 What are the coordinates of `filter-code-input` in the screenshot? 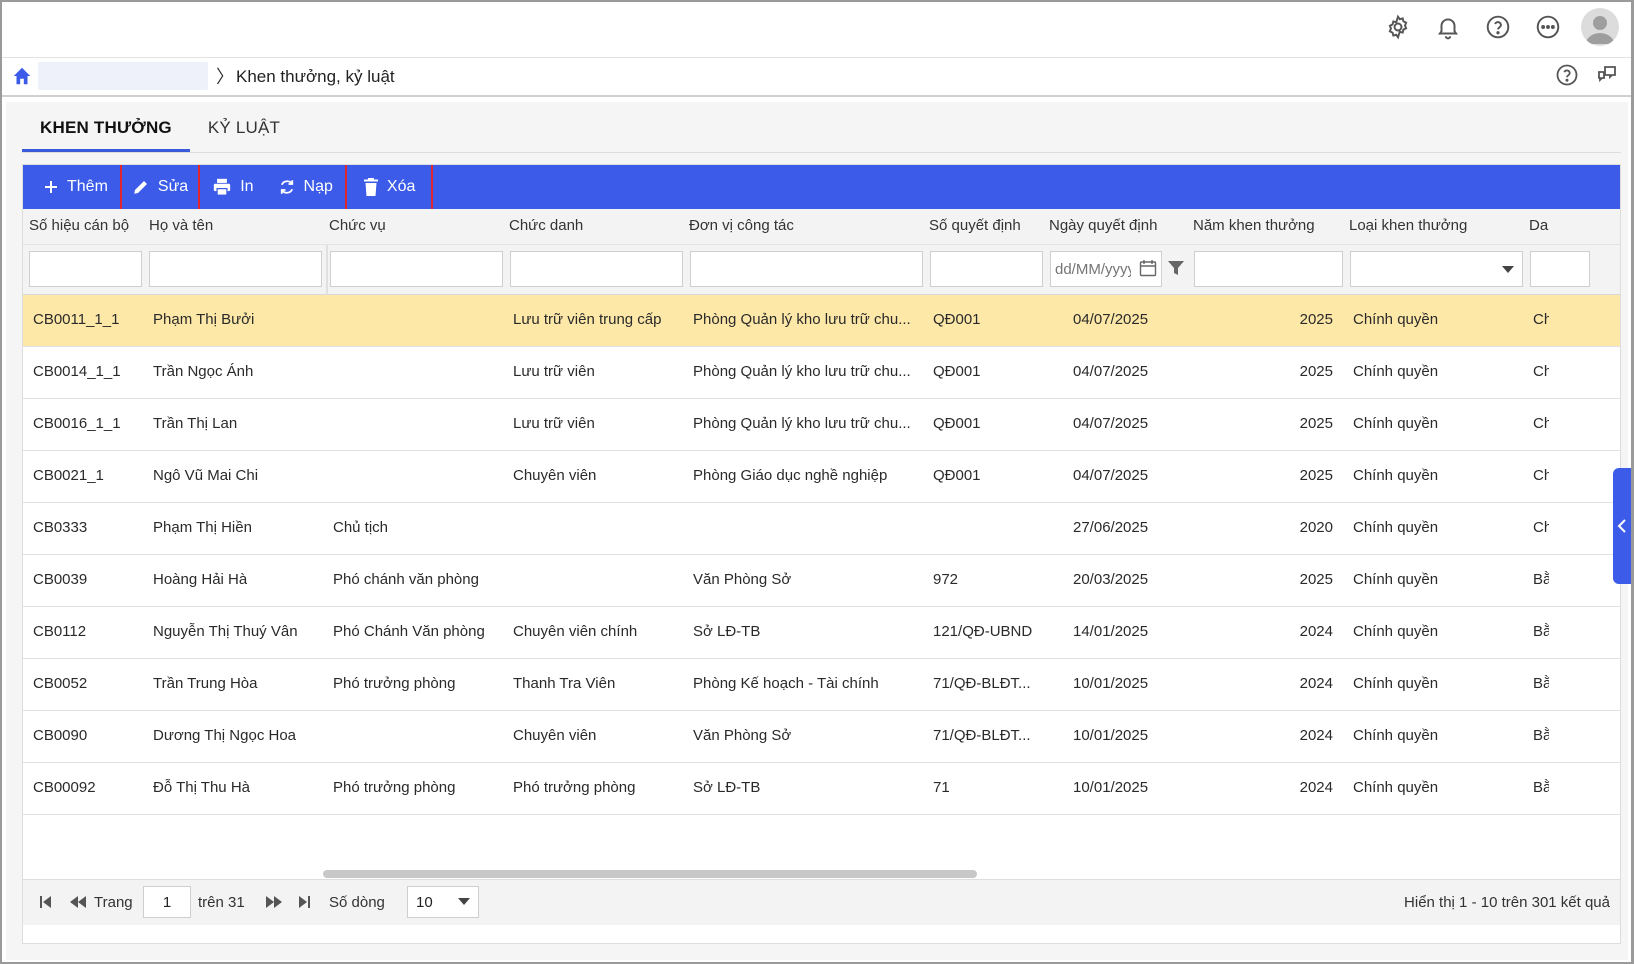 It's located at (85, 269).